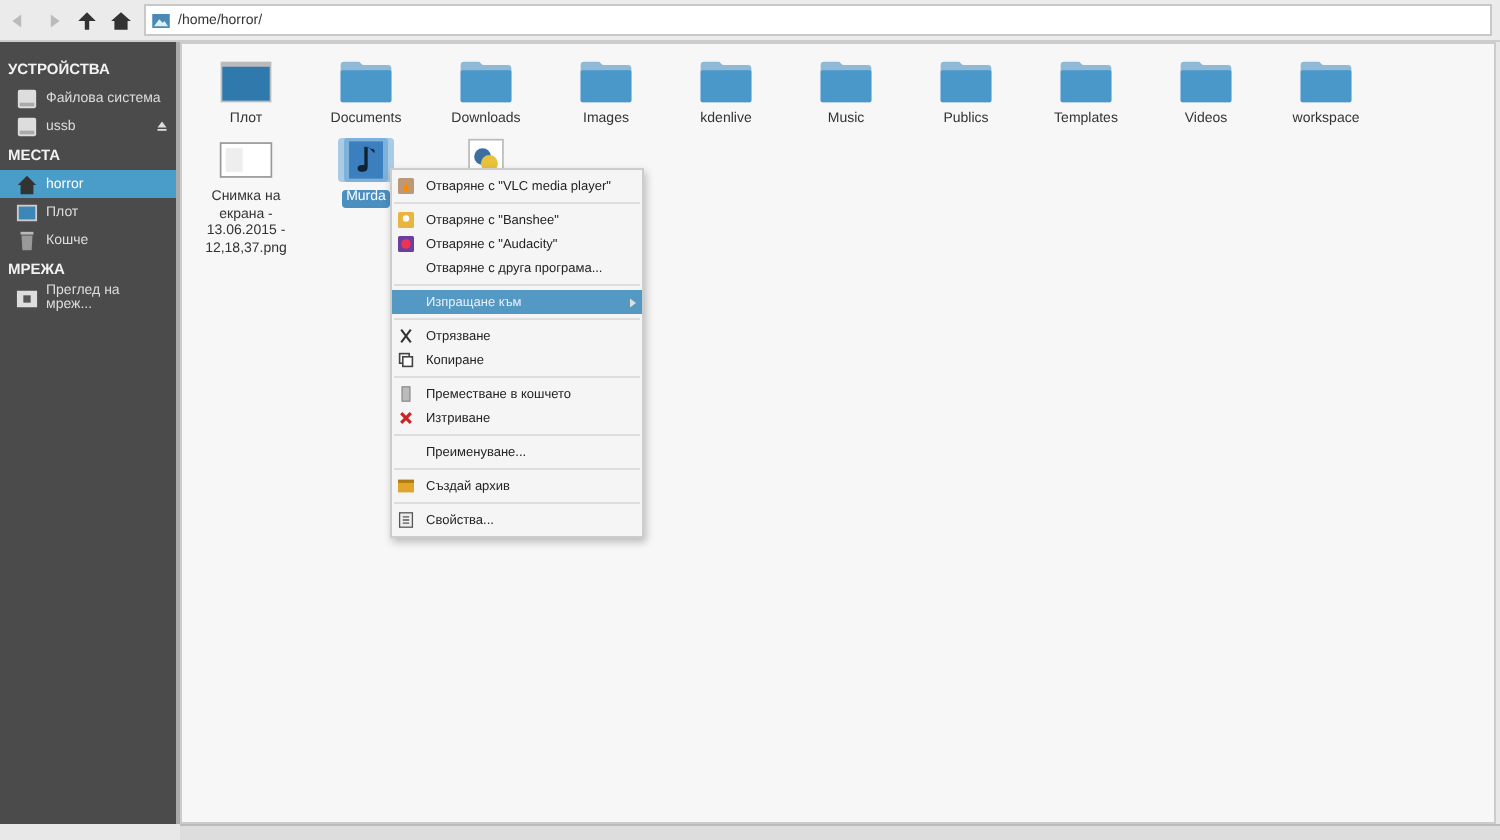 The height and width of the screenshot is (840, 1500). Describe the element at coordinates (162, 126) in the screenshot. I see `eject-icon` at that location.